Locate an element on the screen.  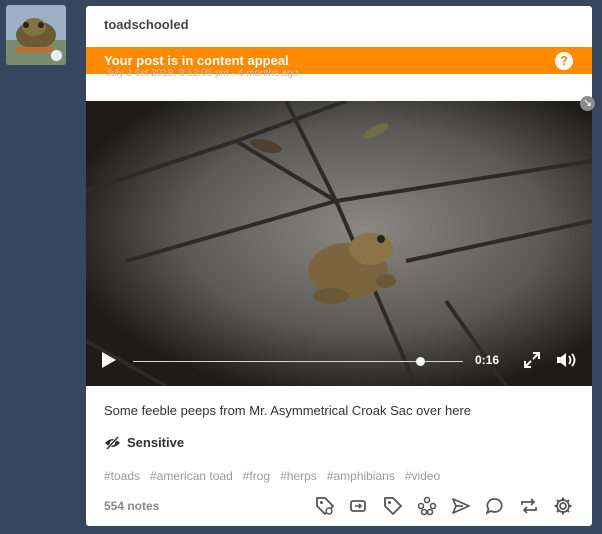
share-icon is located at coordinates (460, 505).